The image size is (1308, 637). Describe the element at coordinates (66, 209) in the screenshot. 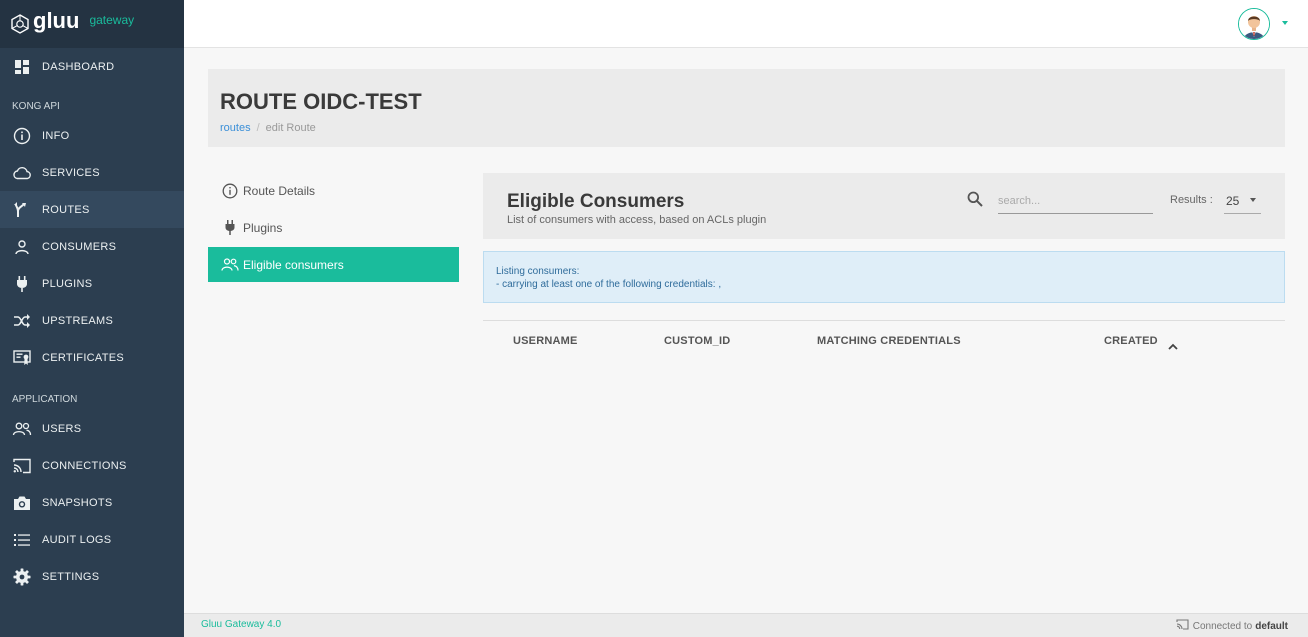

I see `sidebar-item-label: ROUTES` at that location.